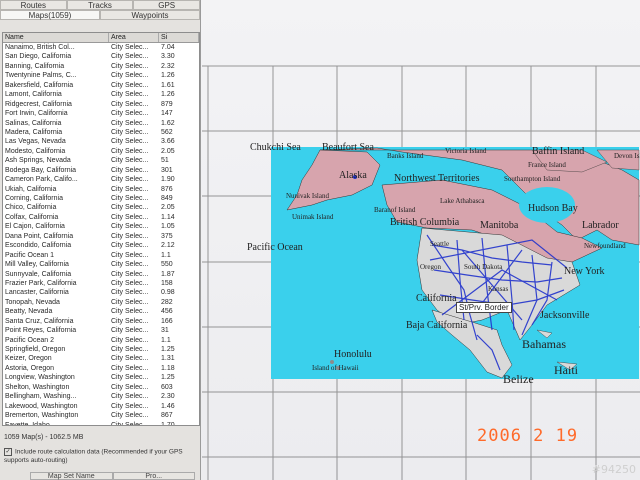 The image size is (640, 480). Describe the element at coordinates (275, 247) in the screenshot. I see `label-pacific-ocean: Pacific Ocean` at that location.